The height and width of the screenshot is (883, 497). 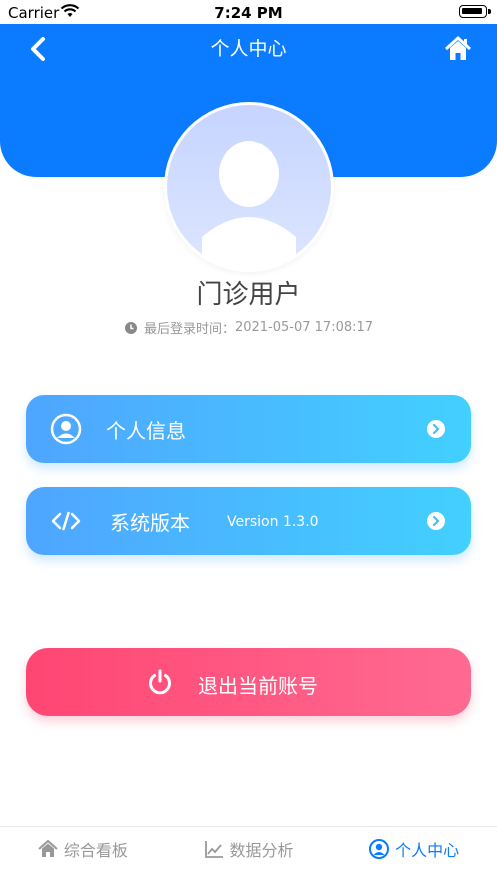 I want to click on status-time: 7:24 PM, so click(x=248, y=13).